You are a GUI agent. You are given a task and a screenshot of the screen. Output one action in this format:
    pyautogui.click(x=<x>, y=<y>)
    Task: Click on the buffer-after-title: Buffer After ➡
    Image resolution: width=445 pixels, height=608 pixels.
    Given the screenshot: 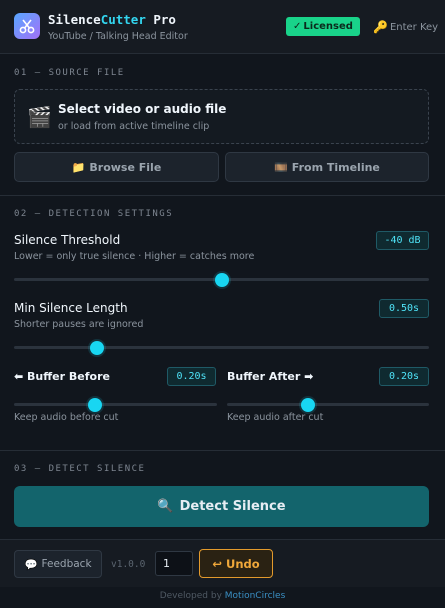 What is the action you would take?
    pyautogui.click(x=270, y=376)
    